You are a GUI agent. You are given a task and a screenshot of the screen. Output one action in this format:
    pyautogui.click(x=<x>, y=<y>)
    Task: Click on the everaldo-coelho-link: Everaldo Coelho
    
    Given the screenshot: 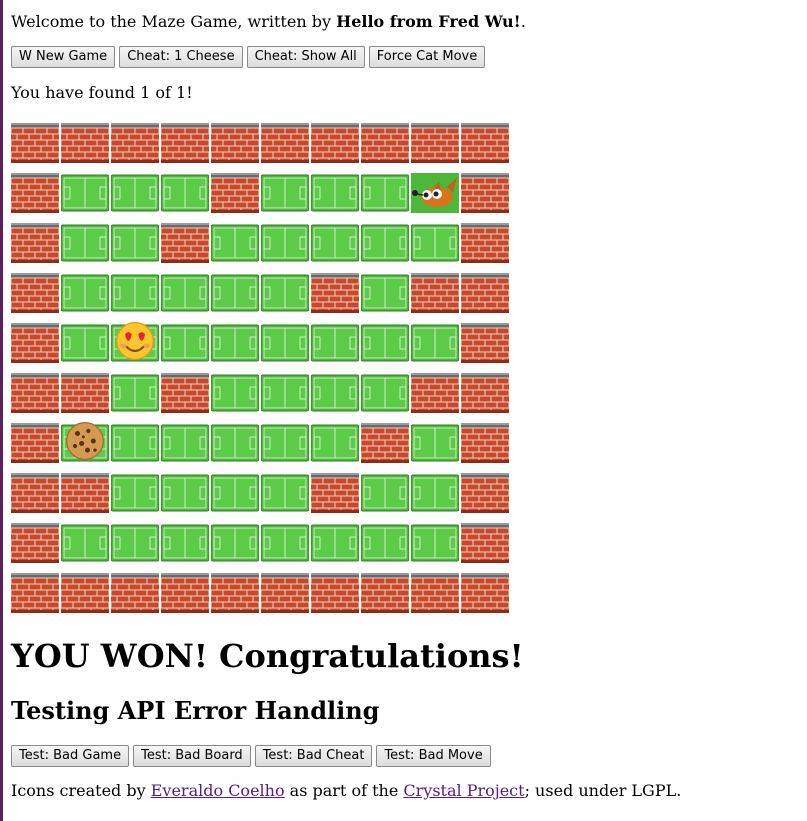 What is the action you would take?
    pyautogui.click(x=218, y=790)
    